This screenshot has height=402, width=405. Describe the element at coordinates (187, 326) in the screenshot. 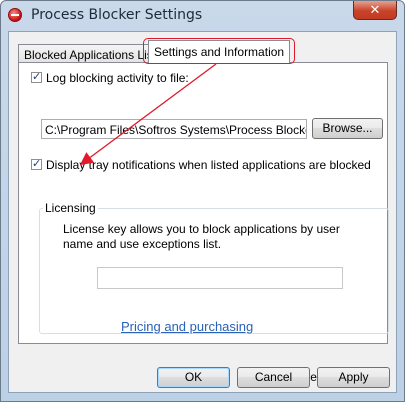

I see `pricing-link: Pricing and purchasing` at that location.